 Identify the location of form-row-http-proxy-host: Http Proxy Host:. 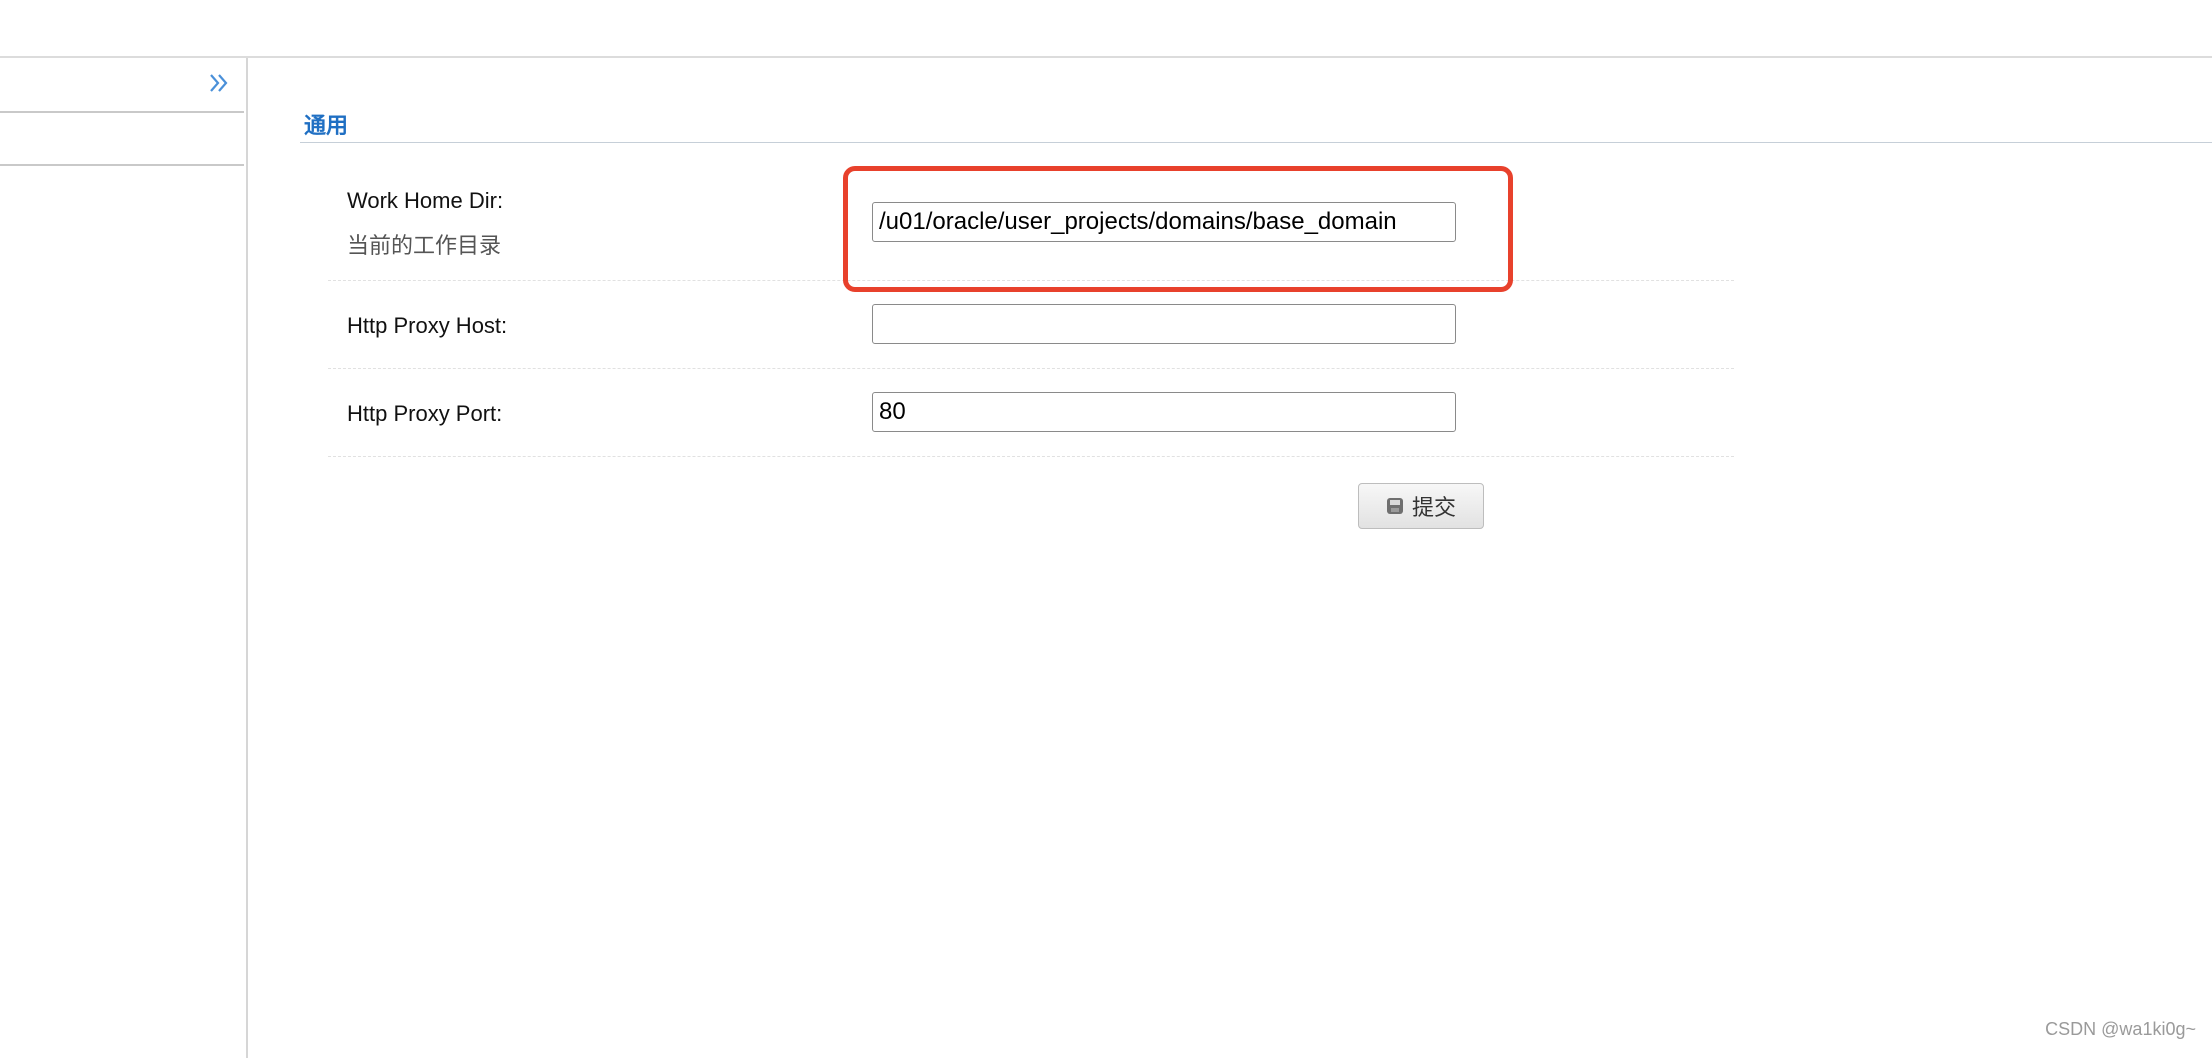
(1031, 325).